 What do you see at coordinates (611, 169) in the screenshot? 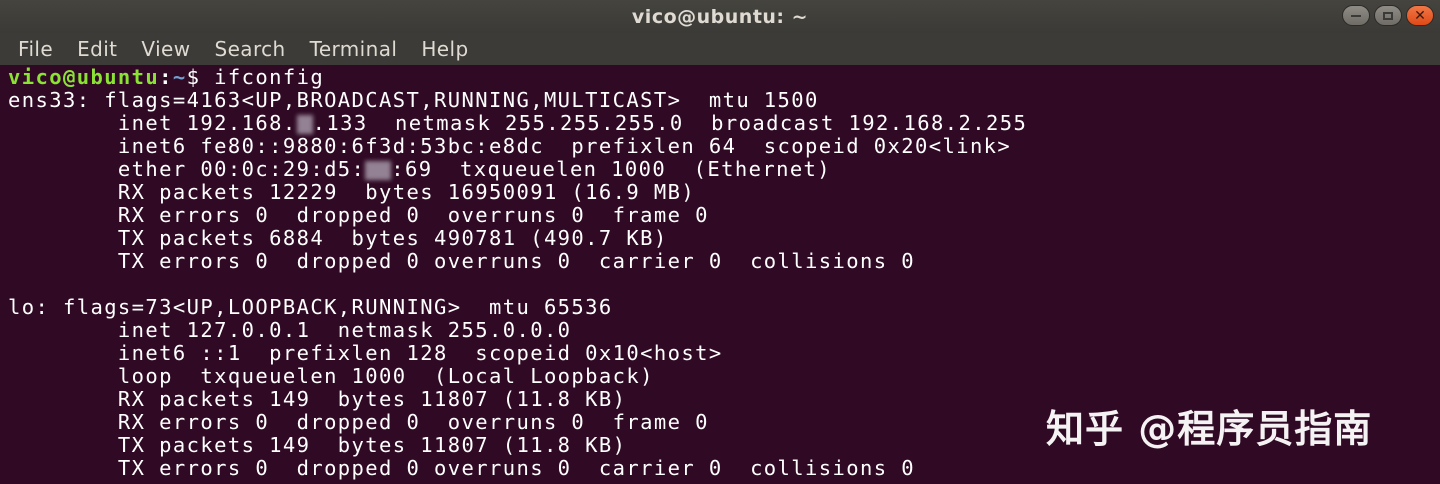
I see `ens33-ether-end: :69 txqueuelen 1000 (Ethernet)` at bounding box center [611, 169].